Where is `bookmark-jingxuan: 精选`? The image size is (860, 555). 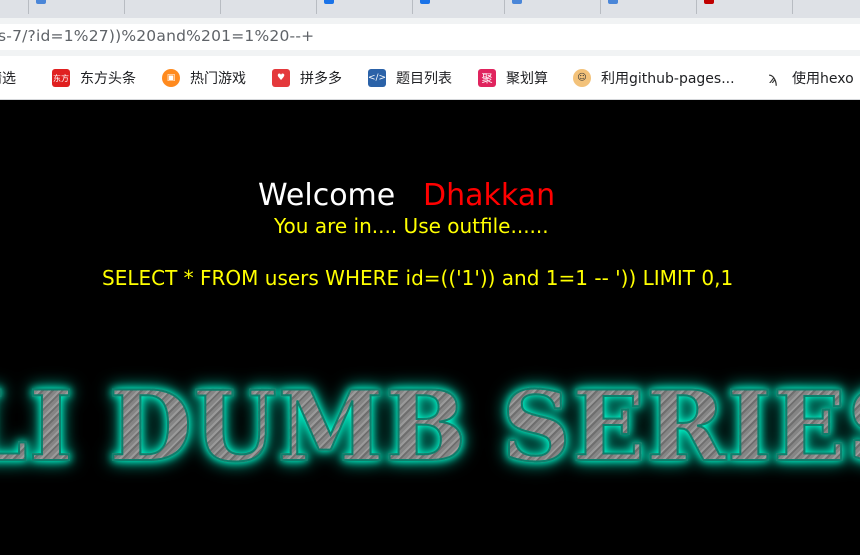 bookmark-jingxuan: 精选 is located at coordinates (8, 78).